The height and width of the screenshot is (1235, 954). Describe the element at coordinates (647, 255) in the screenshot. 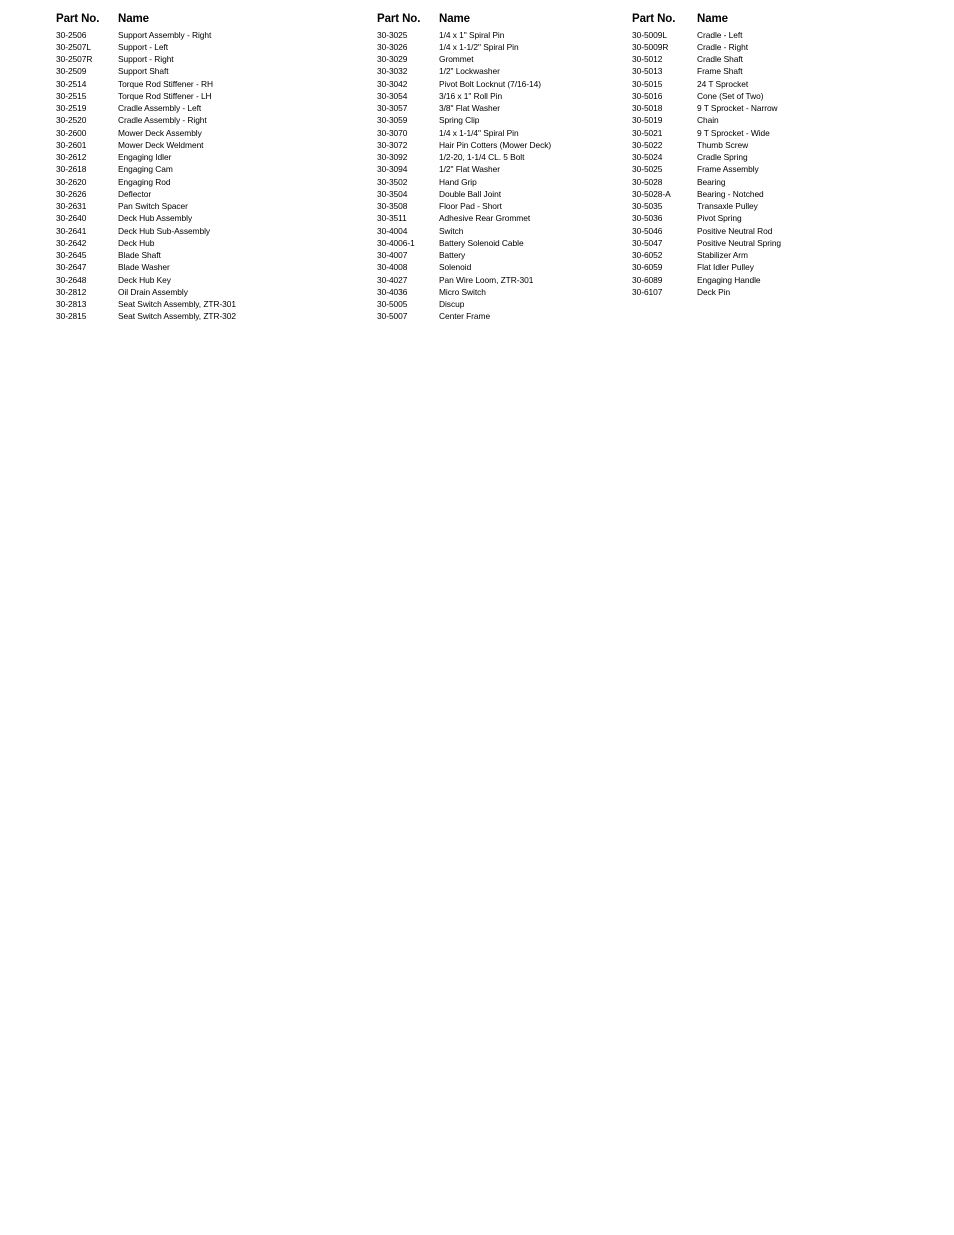

I see `cell-part-no: 30-6052` at that location.